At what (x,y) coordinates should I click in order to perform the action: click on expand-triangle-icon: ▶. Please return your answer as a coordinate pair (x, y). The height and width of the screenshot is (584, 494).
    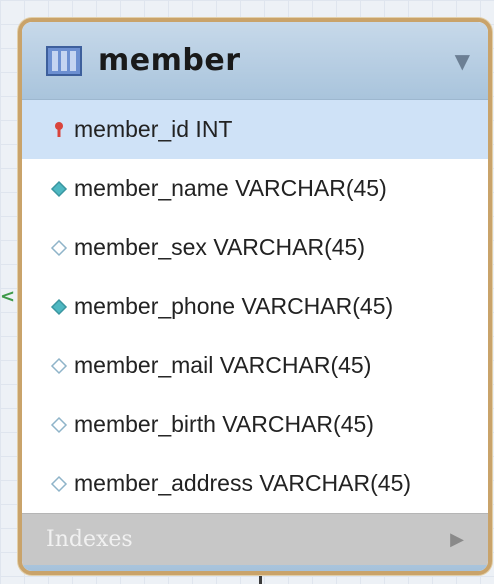
    Looking at the image, I should click on (457, 539).